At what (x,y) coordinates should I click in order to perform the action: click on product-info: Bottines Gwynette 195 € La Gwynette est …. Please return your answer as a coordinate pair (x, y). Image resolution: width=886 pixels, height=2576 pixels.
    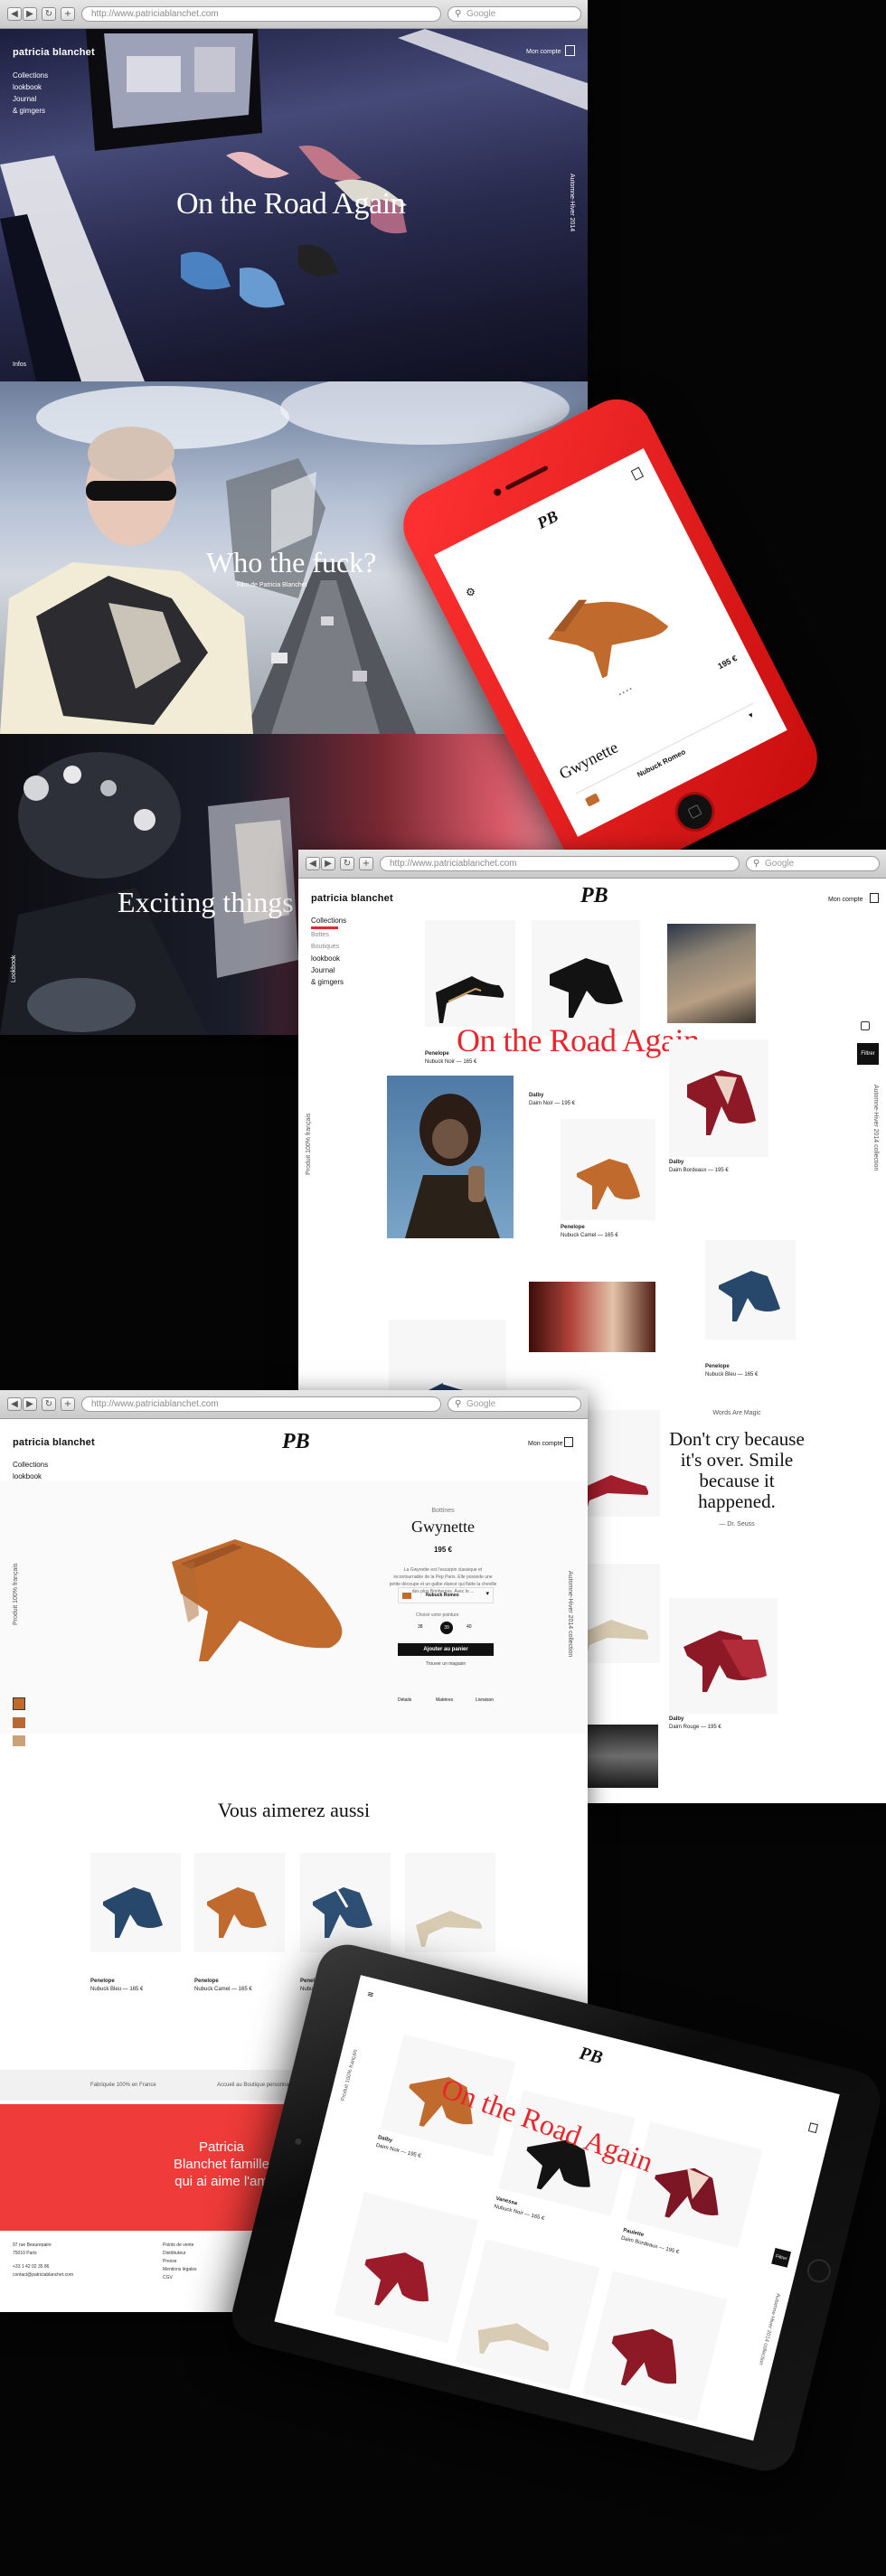
    Looking at the image, I should click on (443, 1552).